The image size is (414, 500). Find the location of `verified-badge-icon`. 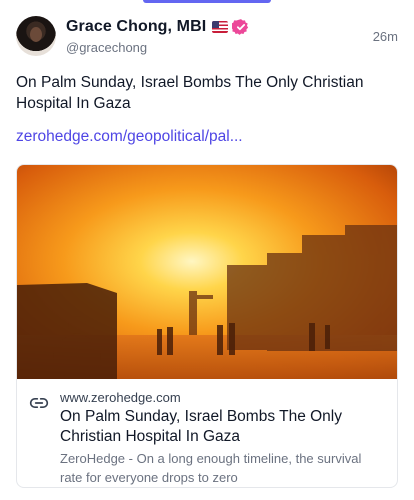

verified-badge-icon is located at coordinates (240, 27).